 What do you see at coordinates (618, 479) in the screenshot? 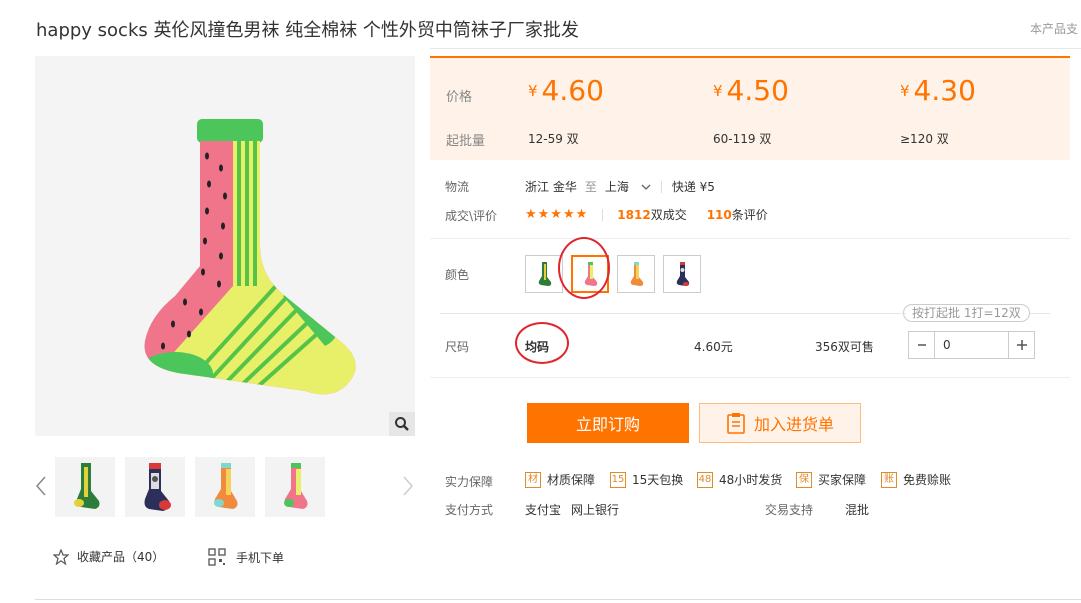
I see `calendar-15-icon: 15` at bounding box center [618, 479].